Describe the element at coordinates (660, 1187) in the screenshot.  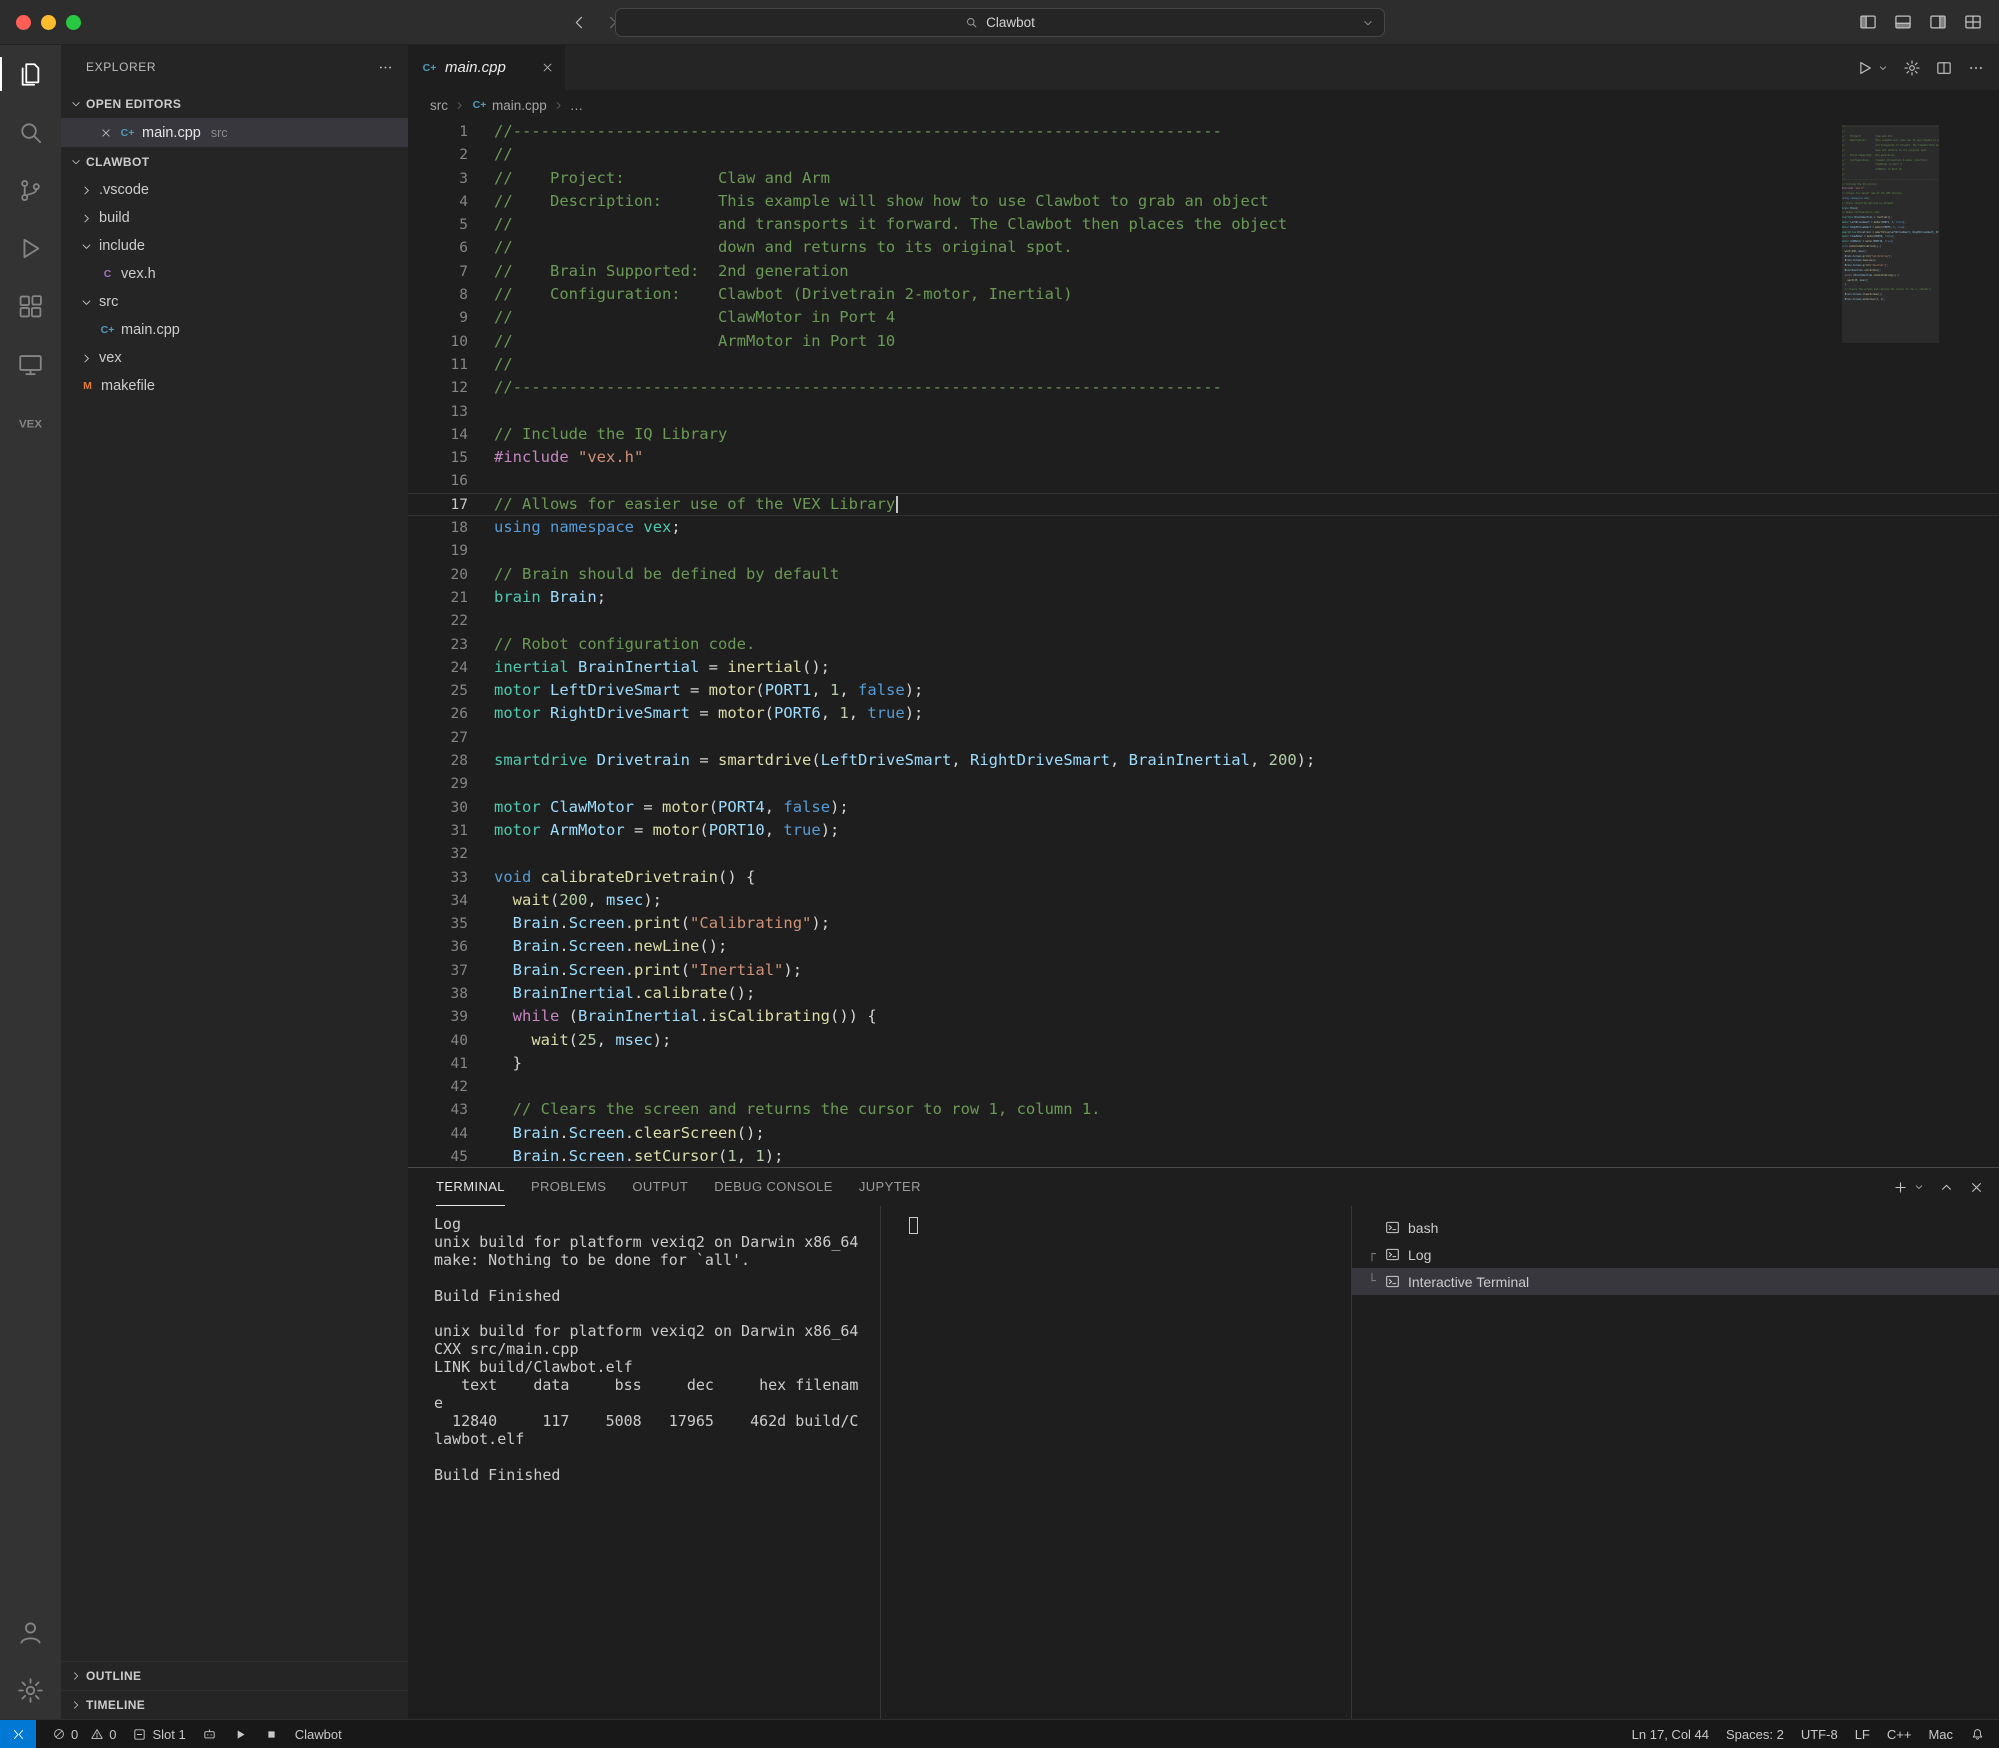
I see `panel-tab-output: OUTPUT` at that location.